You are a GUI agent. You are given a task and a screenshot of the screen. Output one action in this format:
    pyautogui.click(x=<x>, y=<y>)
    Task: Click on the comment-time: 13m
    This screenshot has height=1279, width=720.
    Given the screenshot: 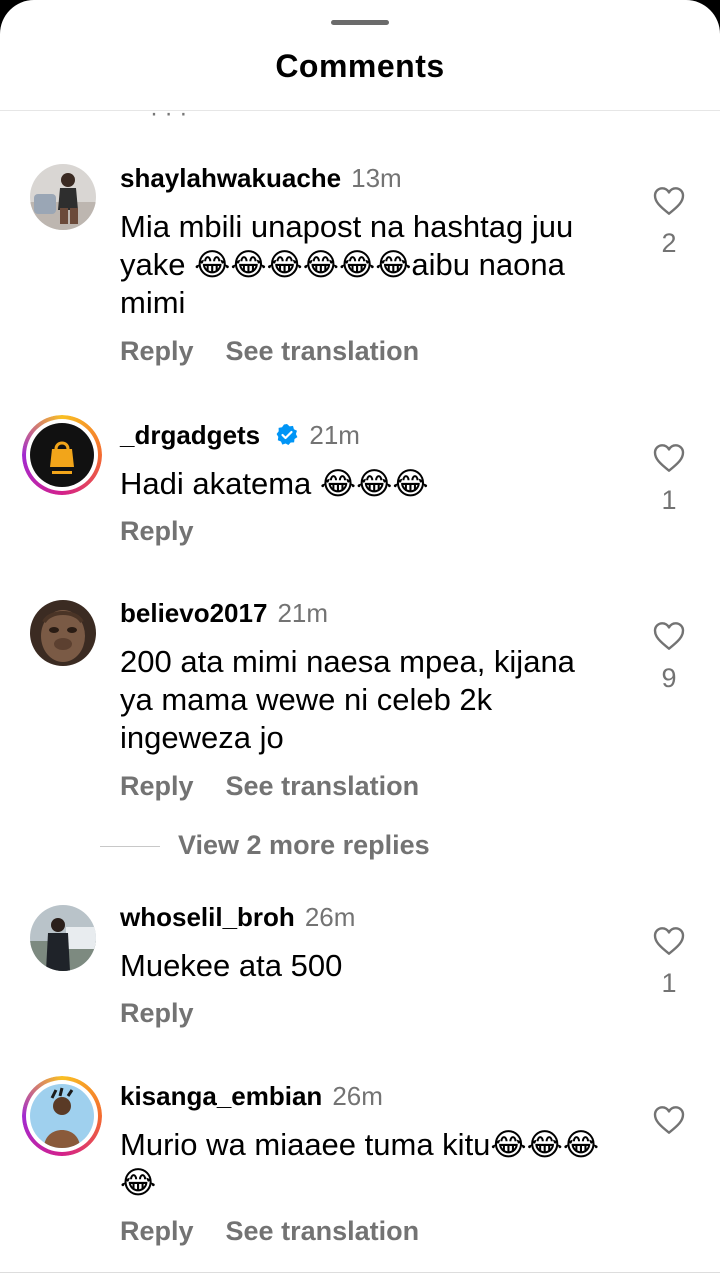 What is the action you would take?
    pyautogui.click(x=376, y=178)
    